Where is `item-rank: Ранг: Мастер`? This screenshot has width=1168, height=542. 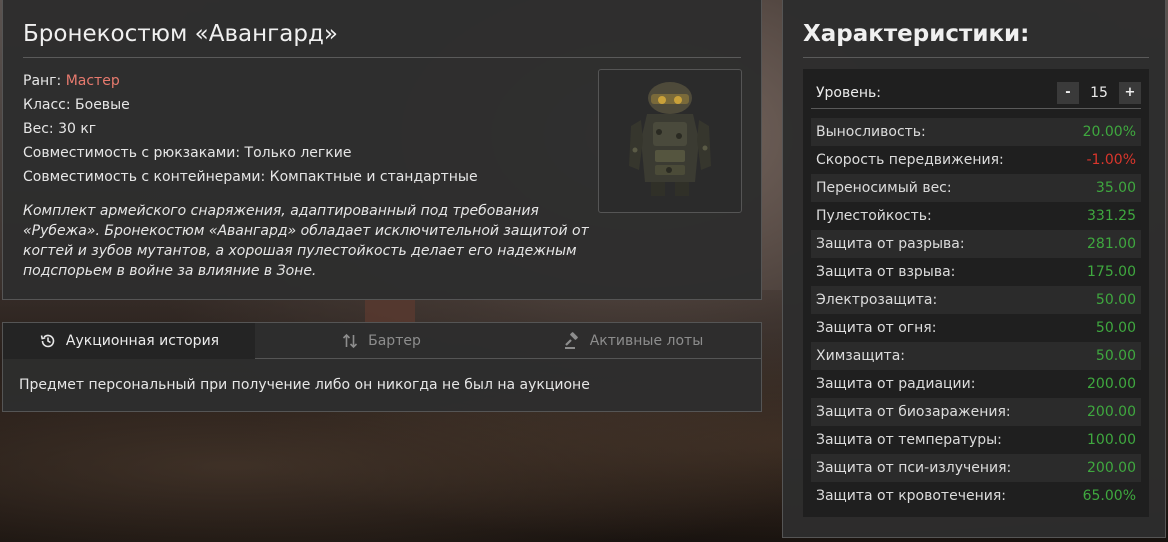 item-rank: Ранг: Мастер is located at coordinates (303, 81).